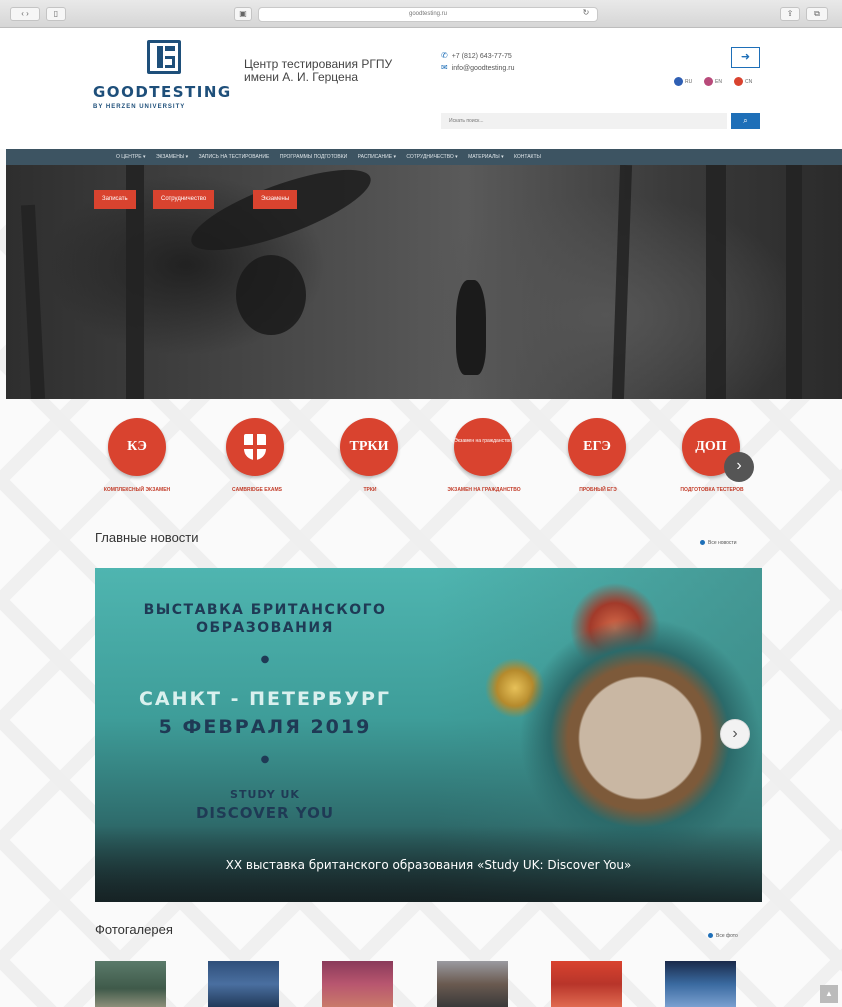 This screenshot has height=1007, width=842. Describe the element at coordinates (314, 157) in the screenshot. I see `nav-item-programs: ПРОГРАММЫ ПОДГОТОВКИ` at that location.